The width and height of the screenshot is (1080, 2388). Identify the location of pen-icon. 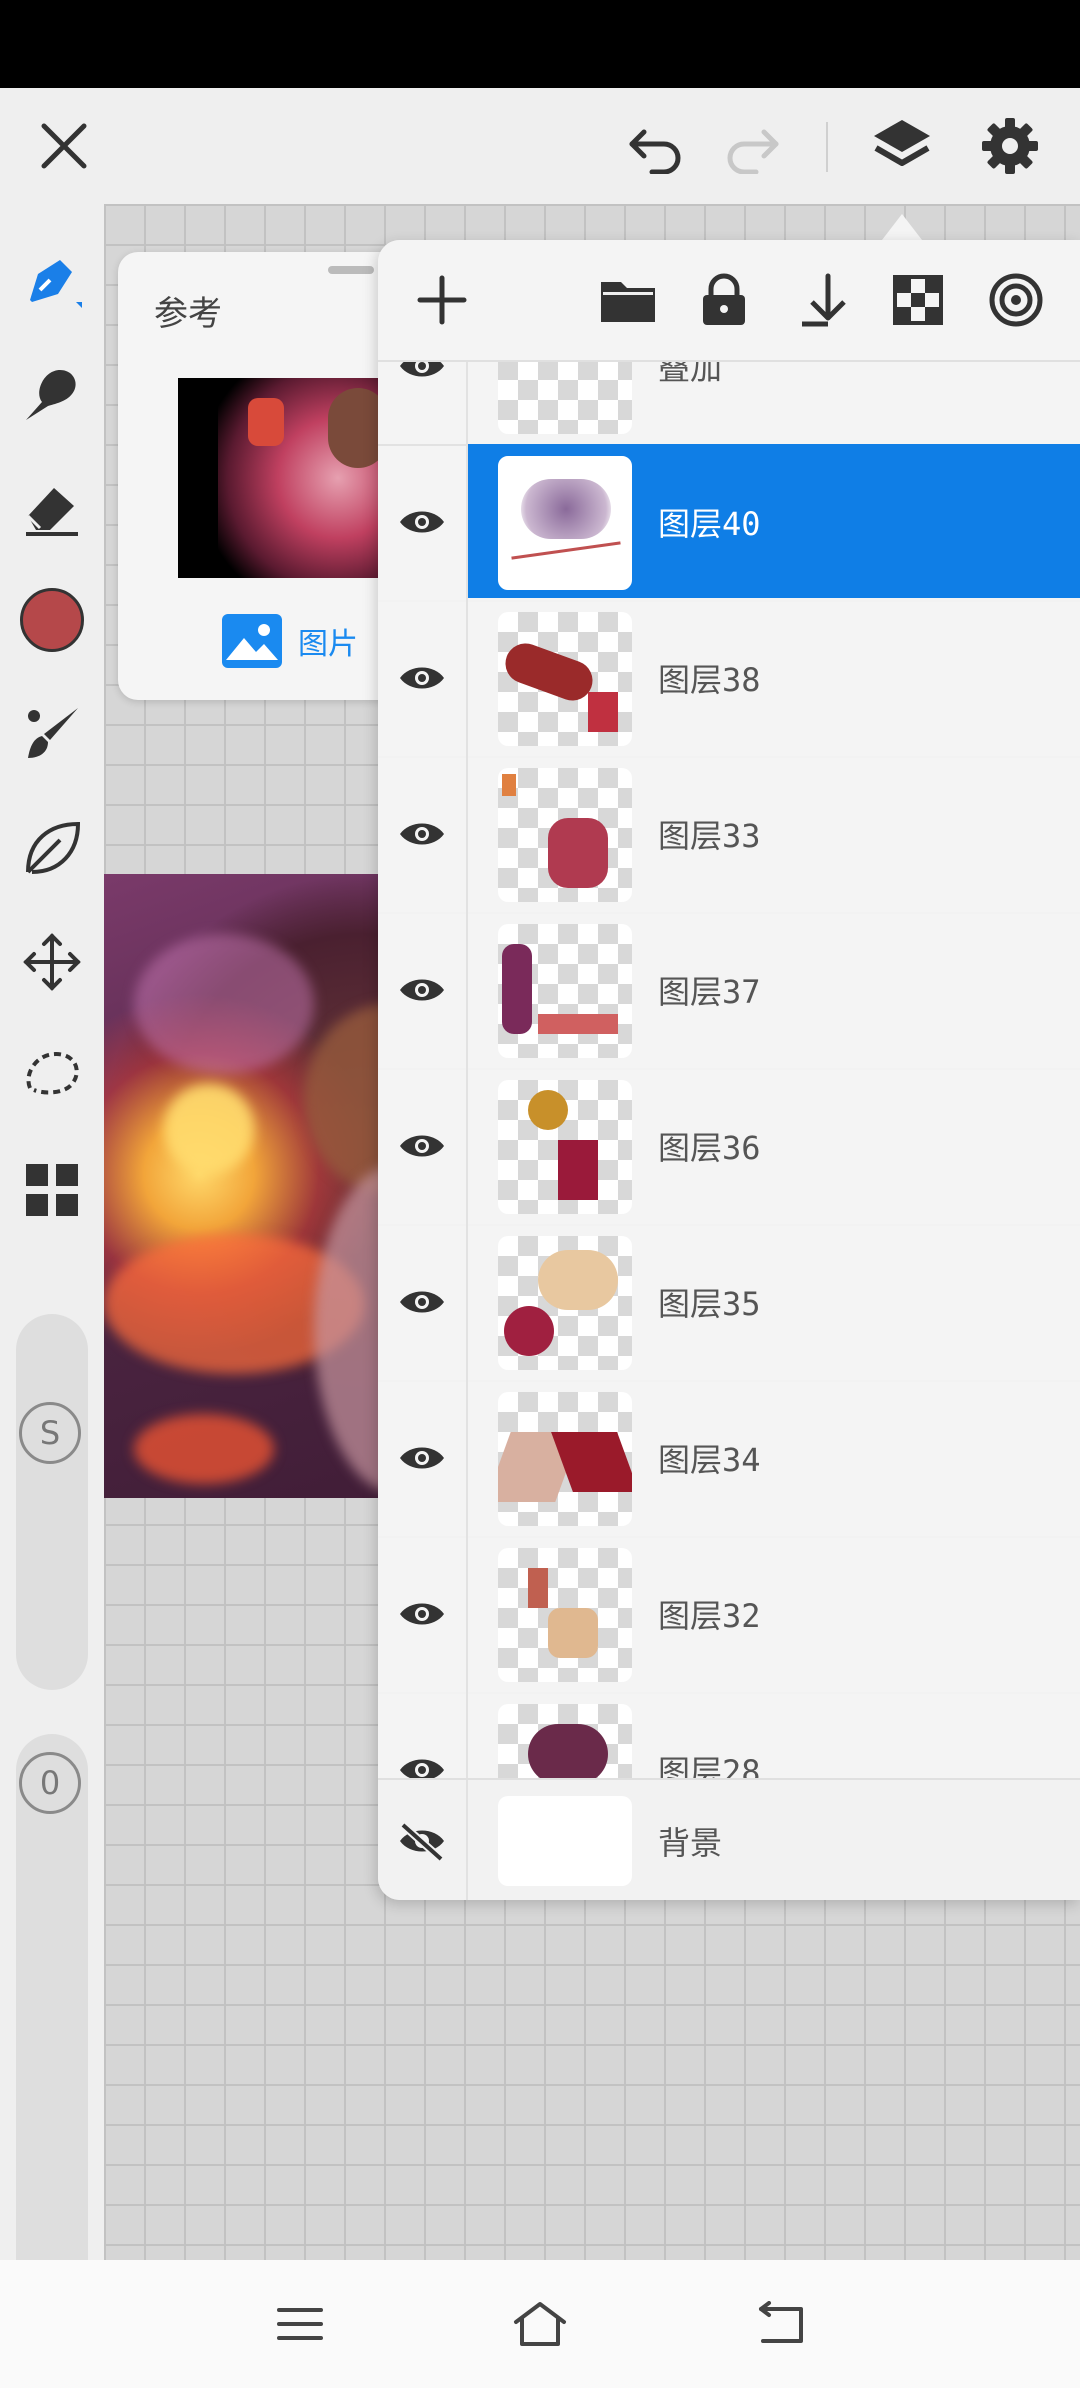
(52, 282).